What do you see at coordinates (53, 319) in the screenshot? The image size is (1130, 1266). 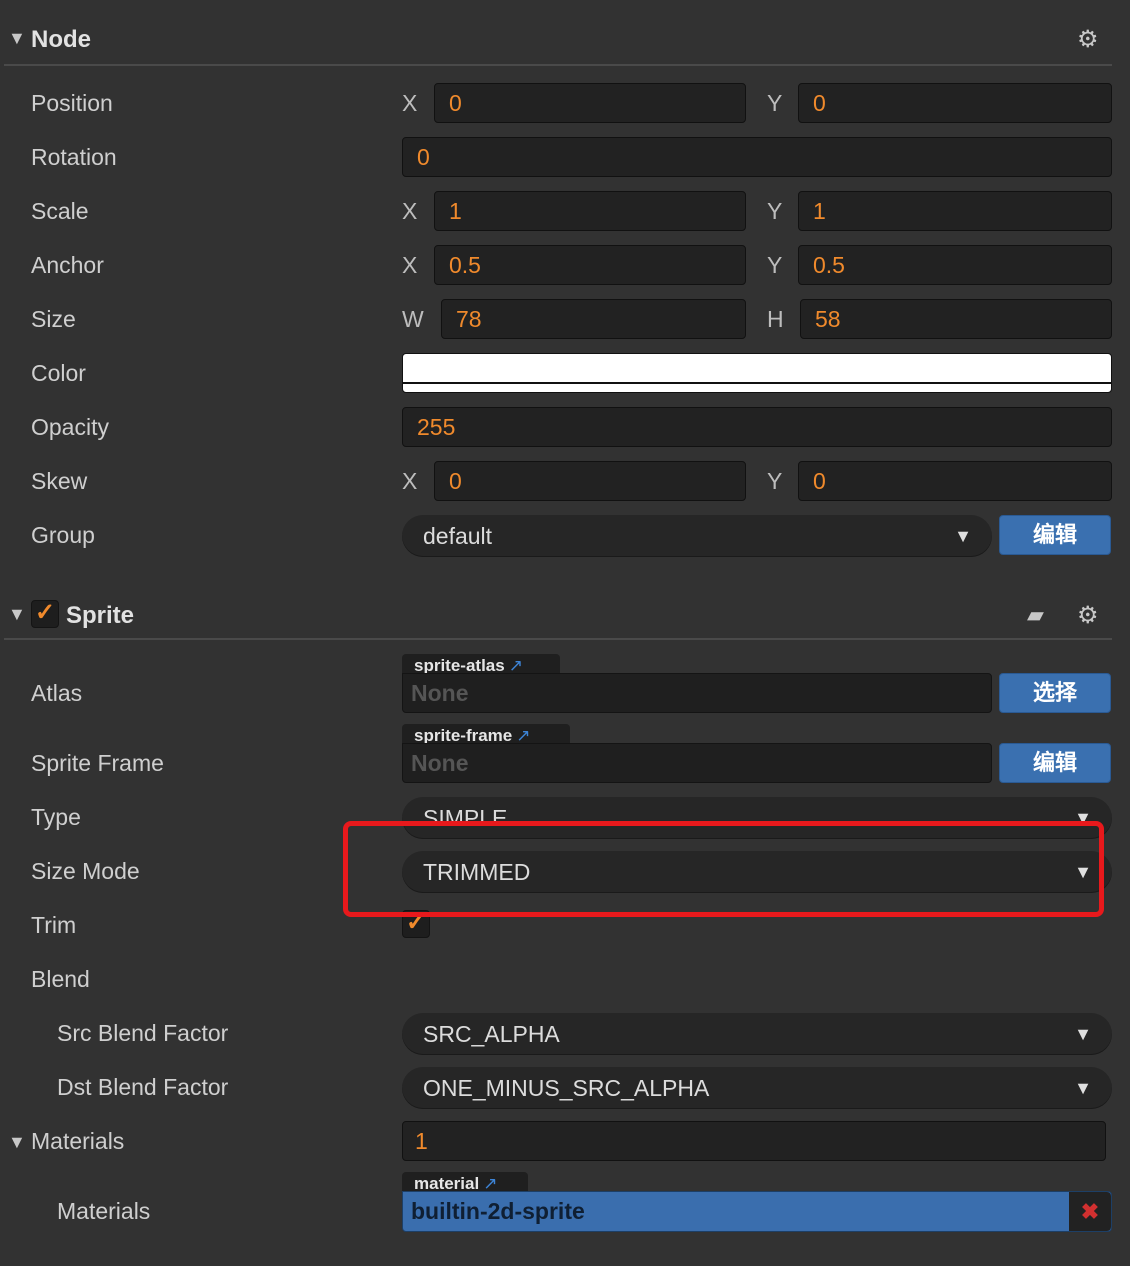 I see `size-label: Size` at bounding box center [53, 319].